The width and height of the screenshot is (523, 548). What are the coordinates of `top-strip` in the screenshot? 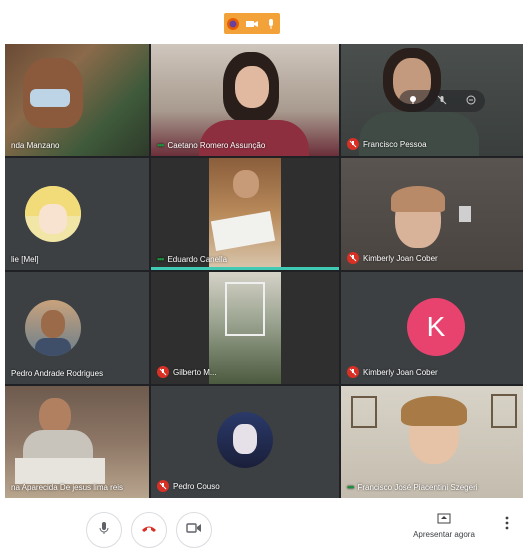 It's located at (261, 22).